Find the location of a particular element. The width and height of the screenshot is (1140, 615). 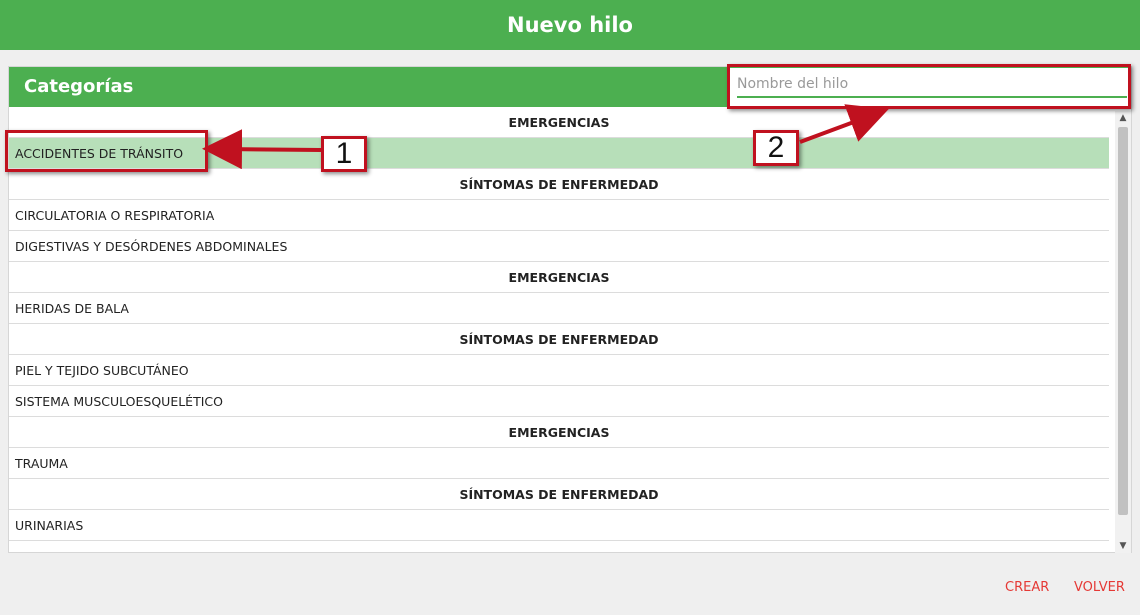

back-button: VOLVER is located at coordinates (1099, 587).